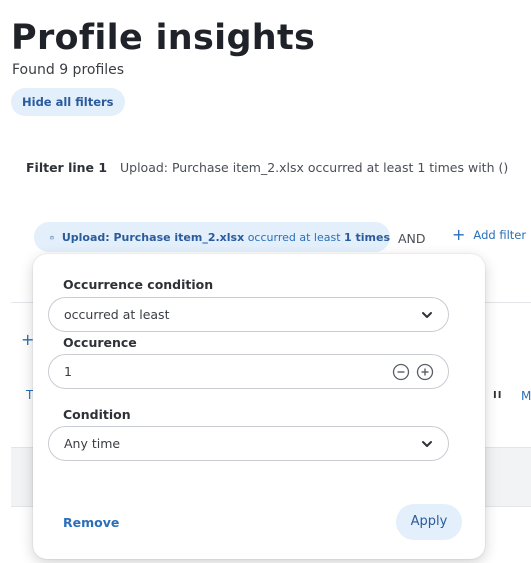  Describe the element at coordinates (526, 396) in the screenshot. I see `background-menu-fragment: M` at that location.